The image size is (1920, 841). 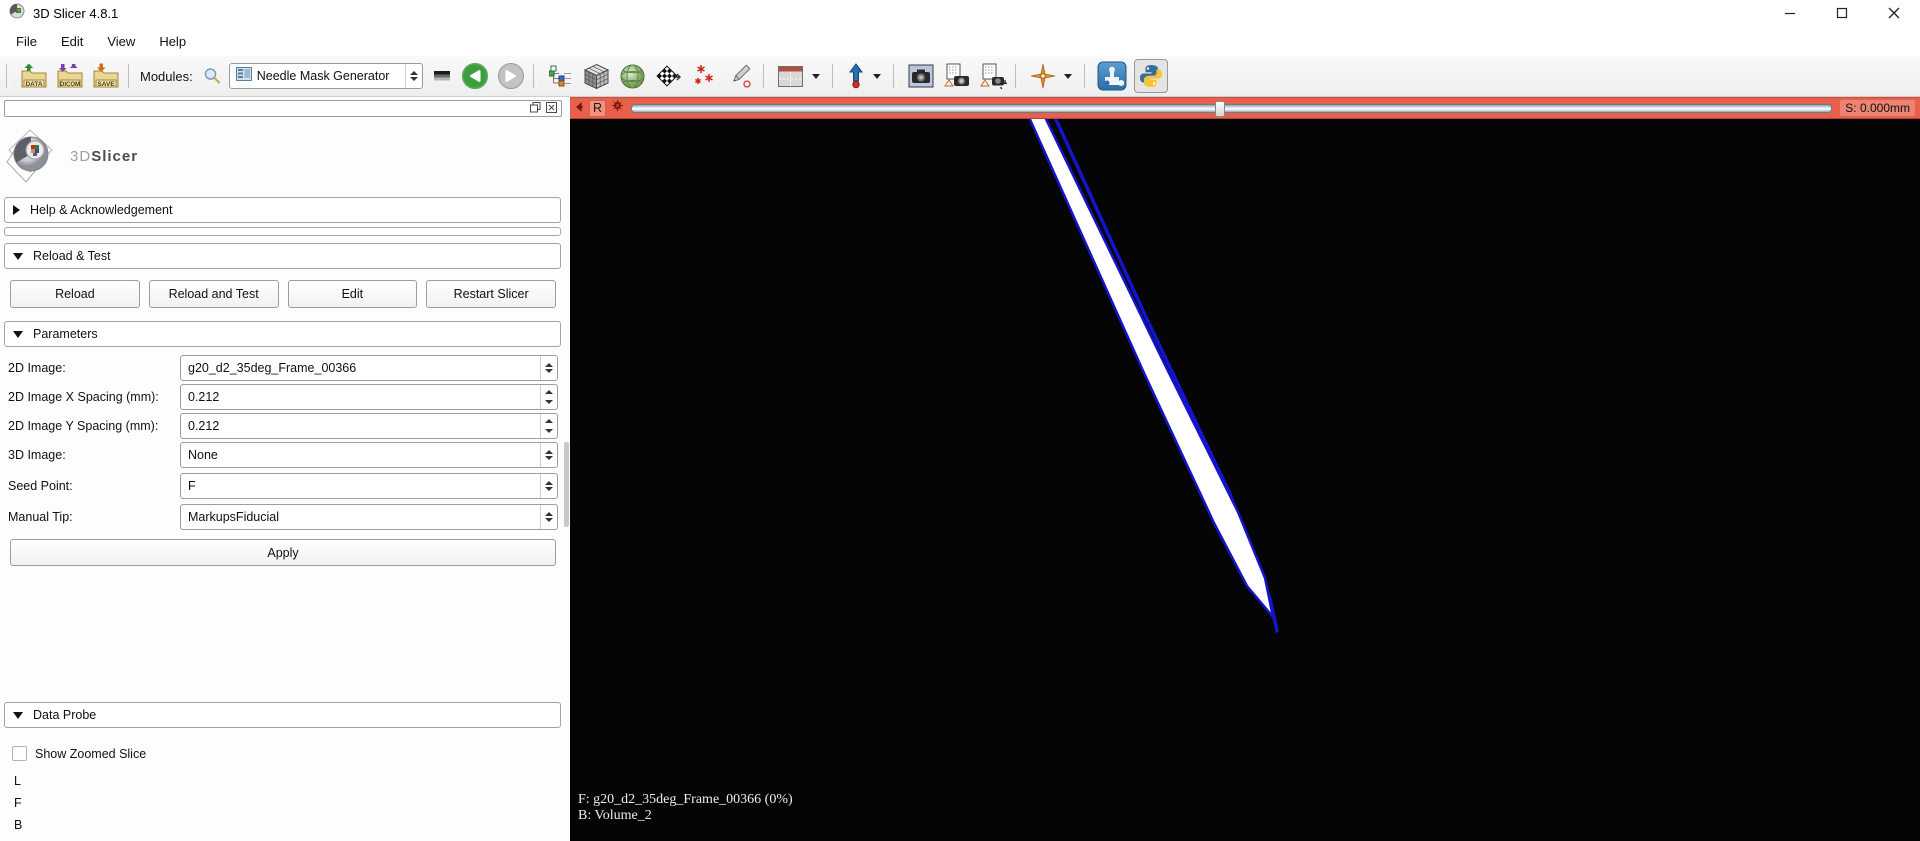 What do you see at coordinates (323, 76) in the screenshot?
I see `module-selector-value: Needle Mask Generator` at bounding box center [323, 76].